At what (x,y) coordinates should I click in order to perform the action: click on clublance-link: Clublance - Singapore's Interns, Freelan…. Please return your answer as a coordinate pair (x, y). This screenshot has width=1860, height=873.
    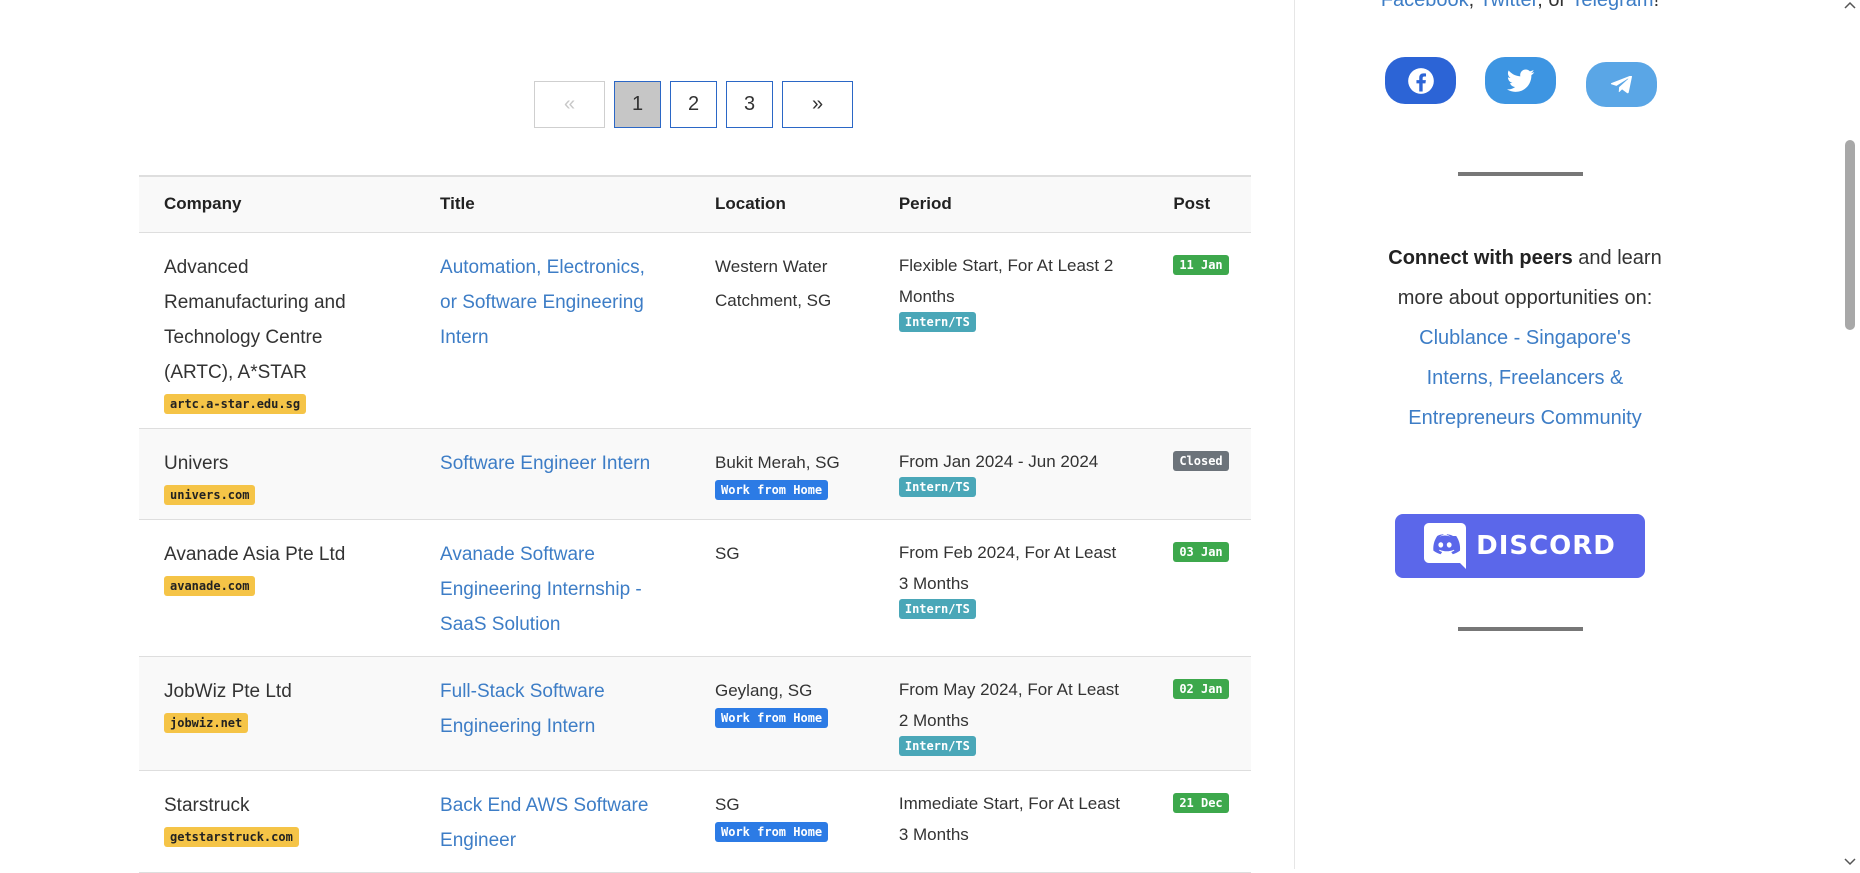
    Looking at the image, I should click on (1524, 378).